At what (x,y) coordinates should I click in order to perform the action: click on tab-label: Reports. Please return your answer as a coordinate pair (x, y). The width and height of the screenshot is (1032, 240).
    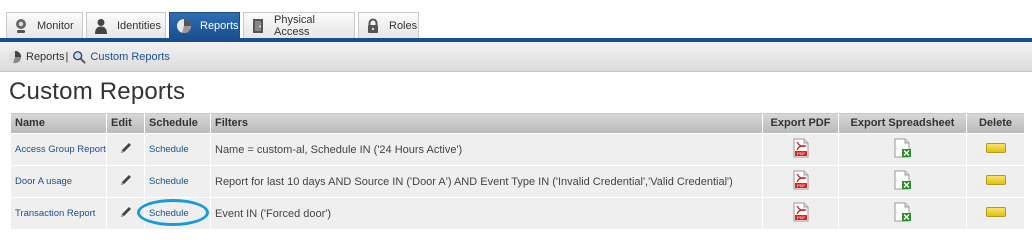
    Looking at the image, I should click on (219, 25).